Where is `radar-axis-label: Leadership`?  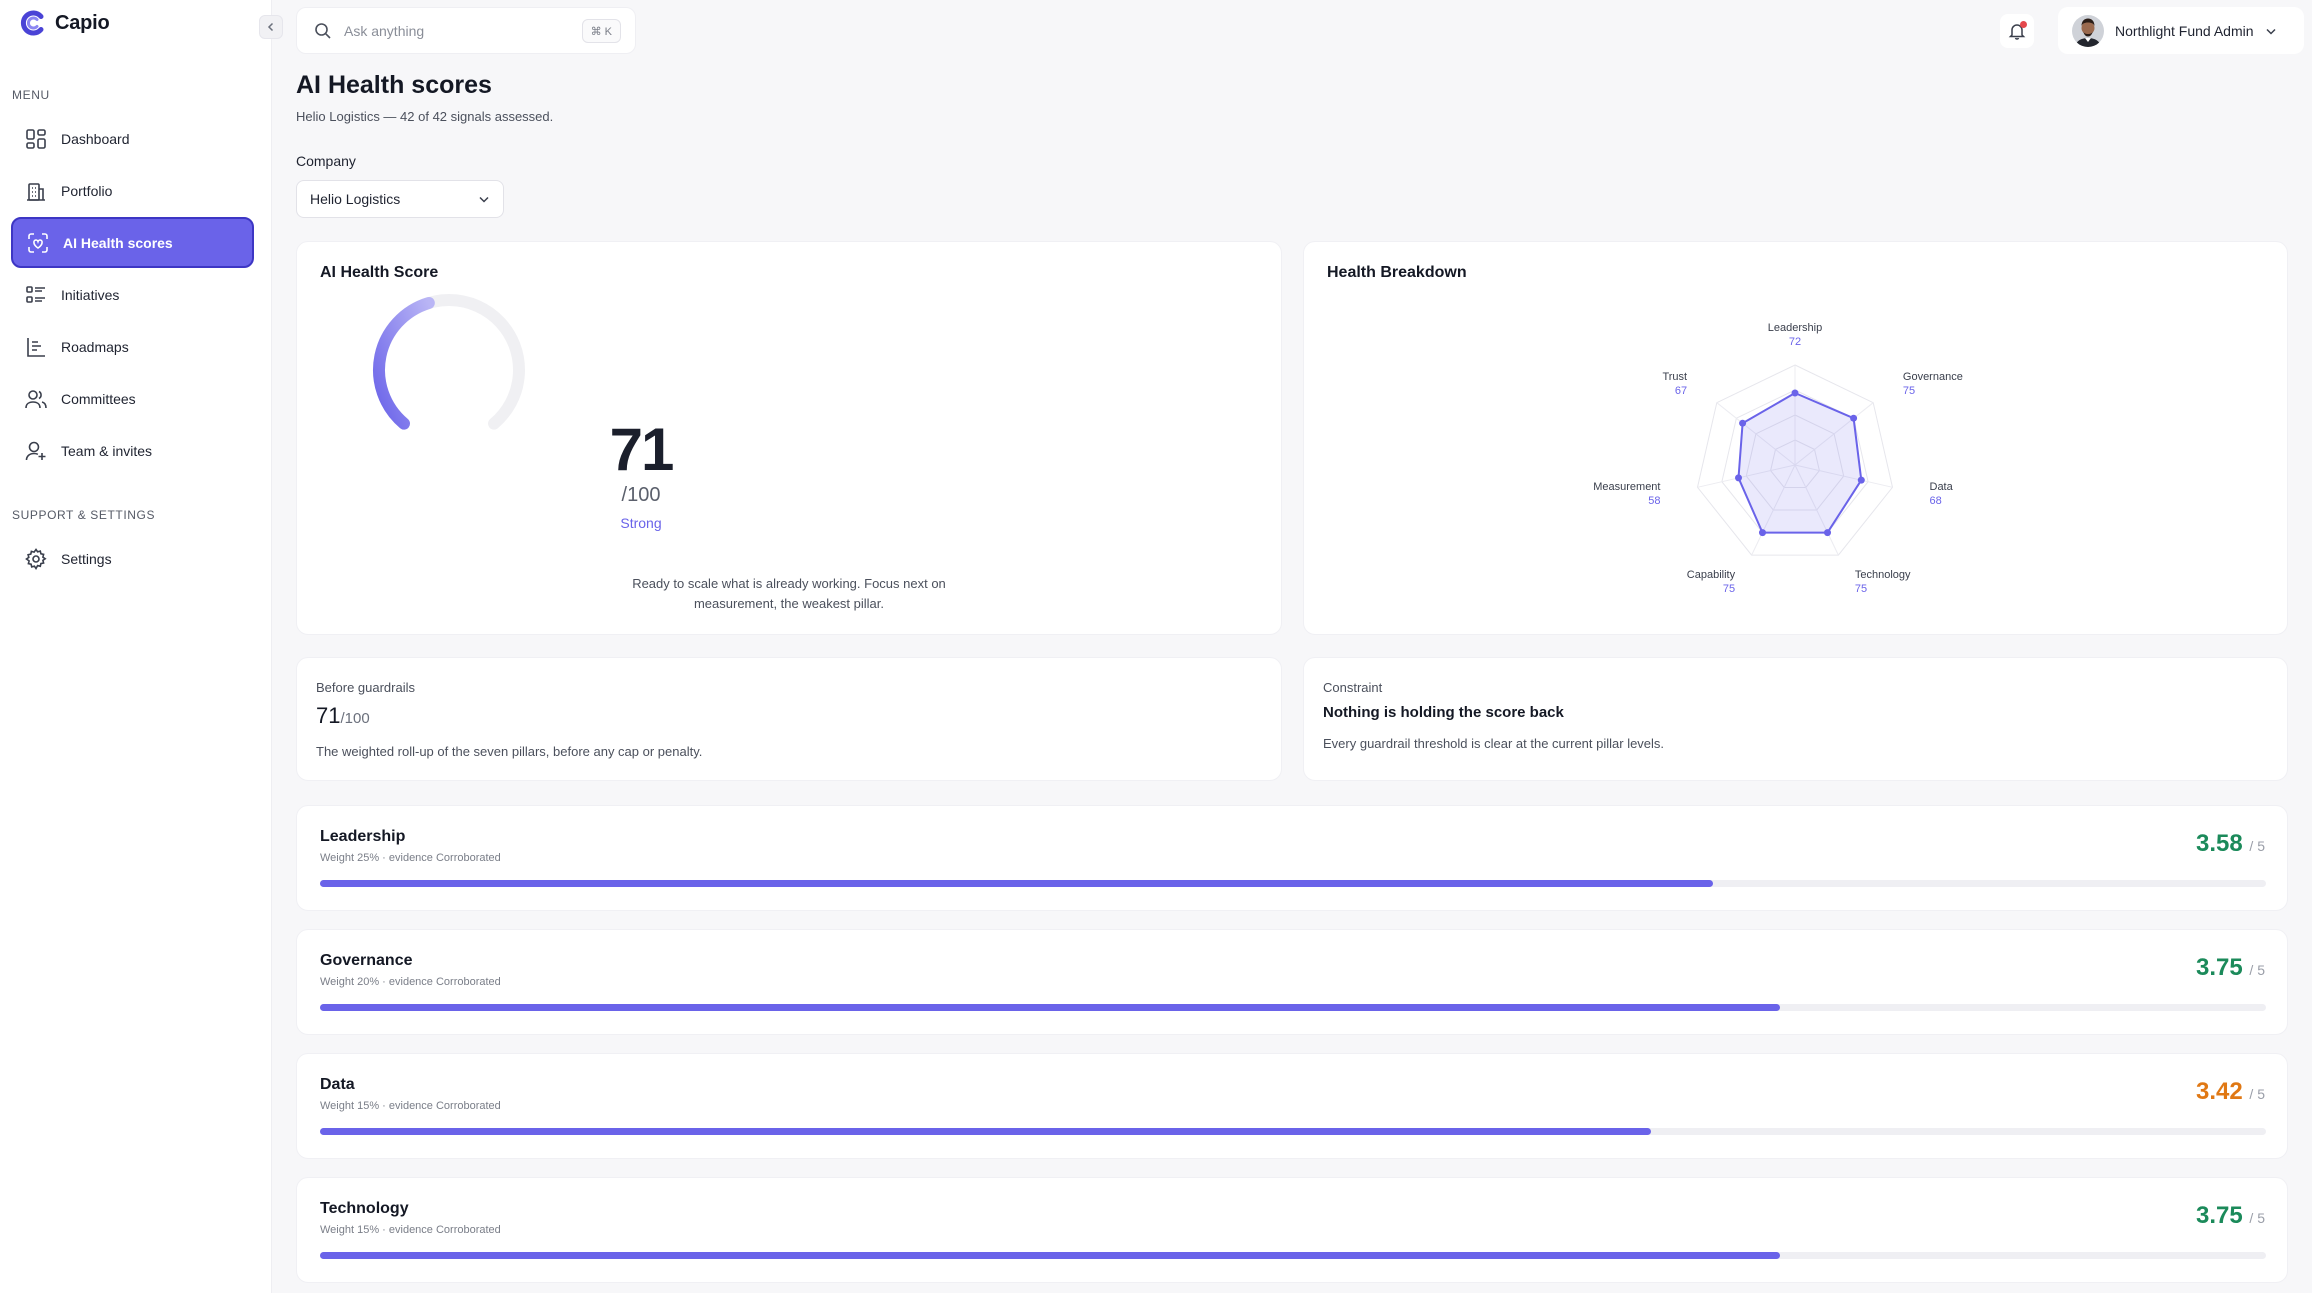
radar-axis-label: Leadership is located at coordinates (1795, 328).